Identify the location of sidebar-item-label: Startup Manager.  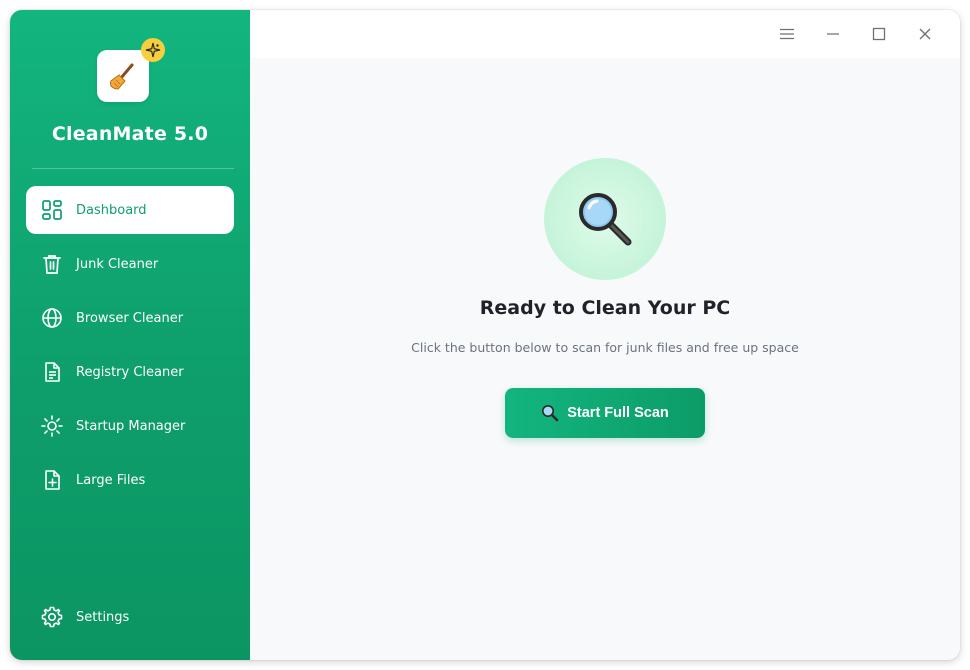
(131, 426).